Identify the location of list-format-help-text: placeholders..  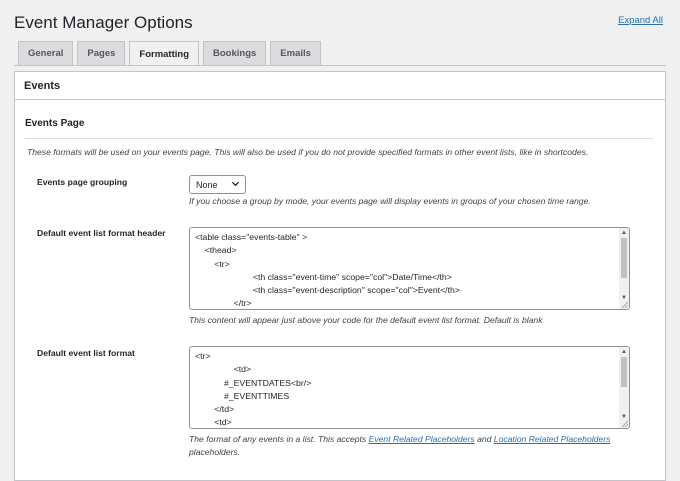
(215, 452).